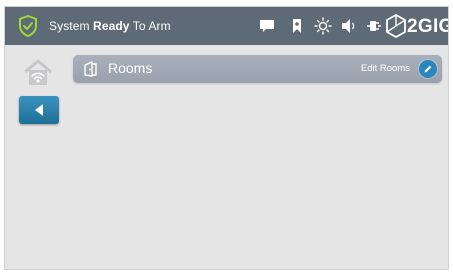  I want to click on status-ready: Ready, so click(111, 26).